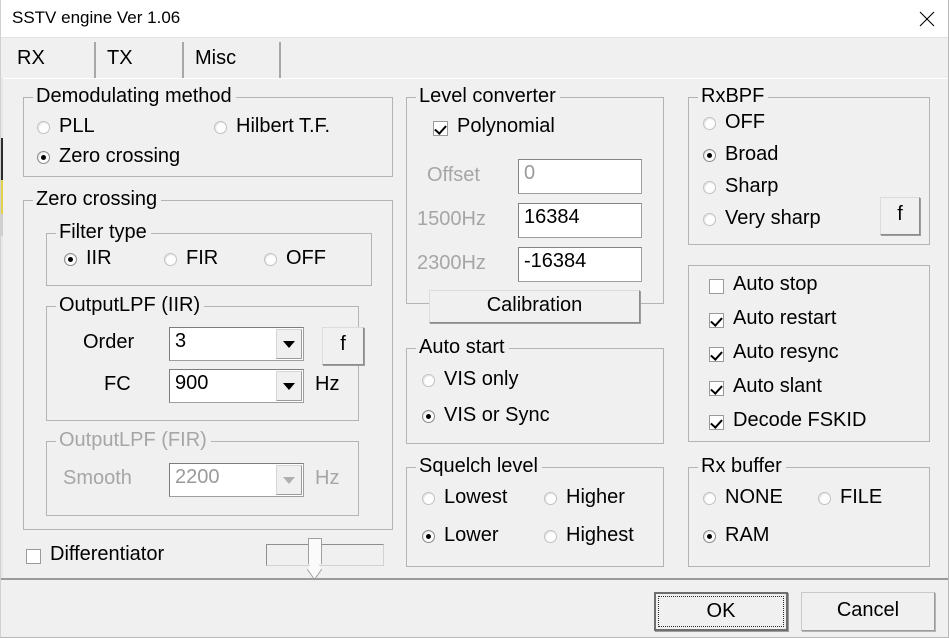  What do you see at coordinates (103, 232) in the screenshot?
I see `group-filter-type-legend: Filter type` at bounding box center [103, 232].